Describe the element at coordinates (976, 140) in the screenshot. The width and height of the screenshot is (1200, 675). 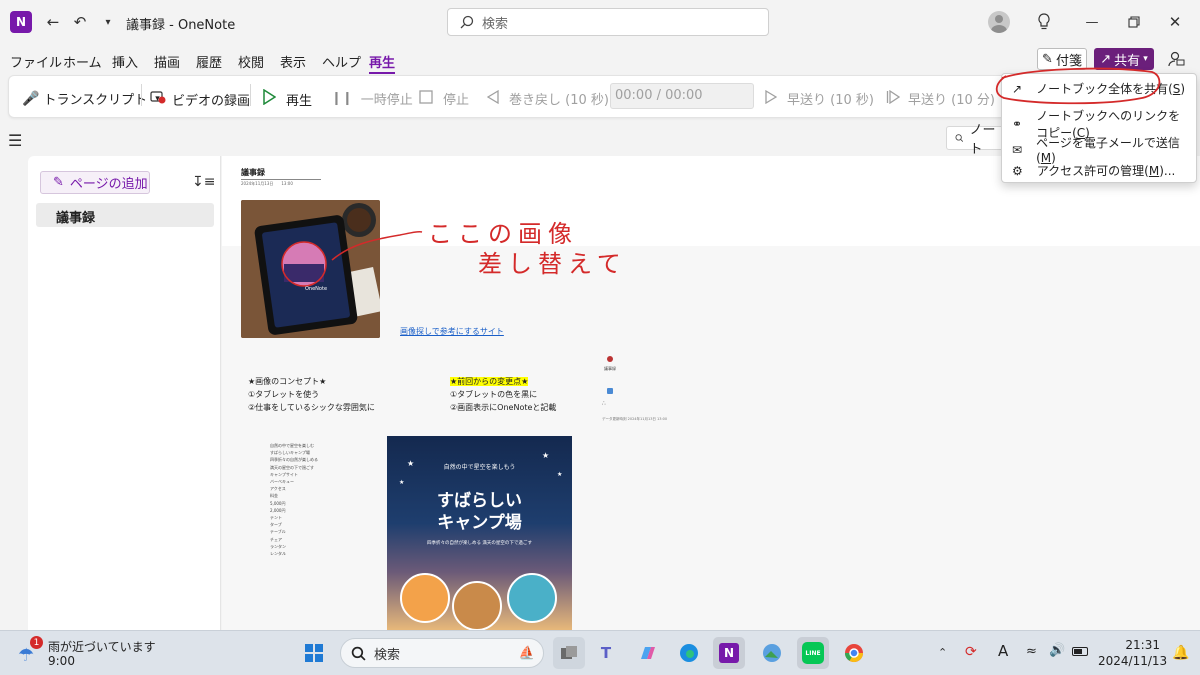
I see `notebook-search-input: ノート` at that location.